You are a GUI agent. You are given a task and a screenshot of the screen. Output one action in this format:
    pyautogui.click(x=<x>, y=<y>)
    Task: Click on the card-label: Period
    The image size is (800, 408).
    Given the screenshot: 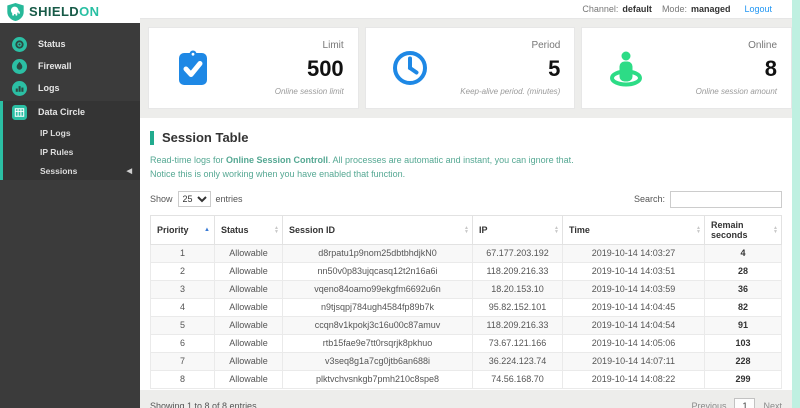 What is the action you would take?
    pyautogui.click(x=546, y=45)
    